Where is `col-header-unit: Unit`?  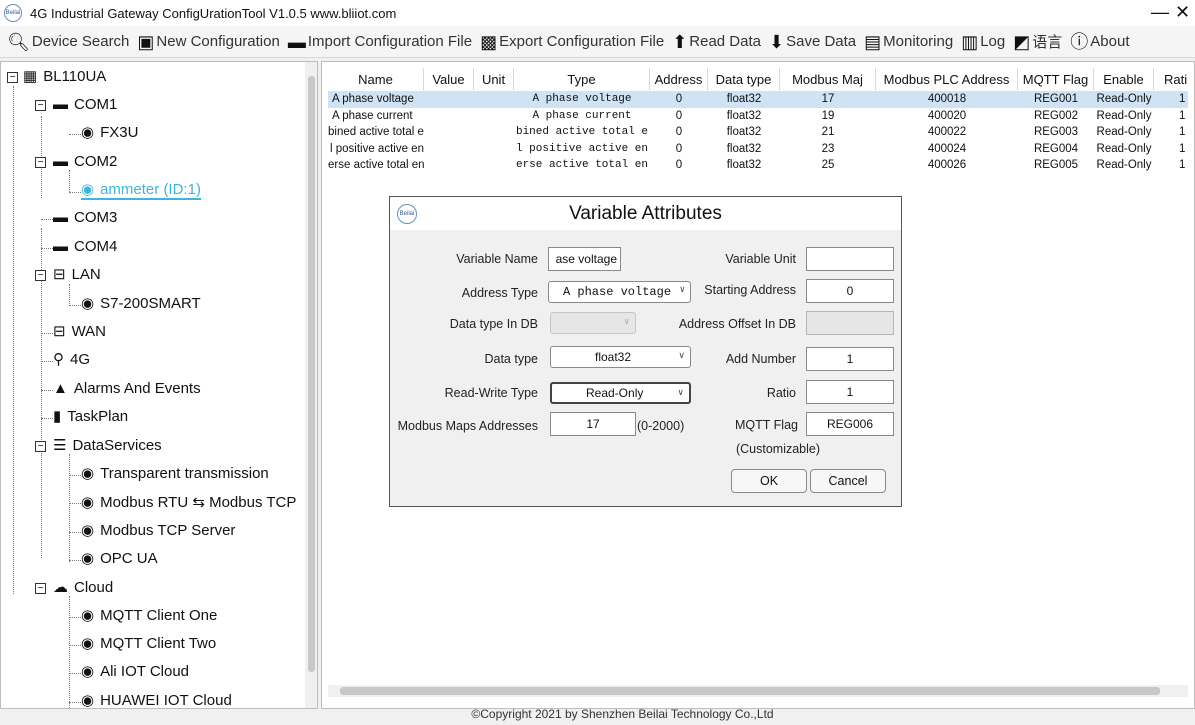 col-header-unit: Unit is located at coordinates (494, 79).